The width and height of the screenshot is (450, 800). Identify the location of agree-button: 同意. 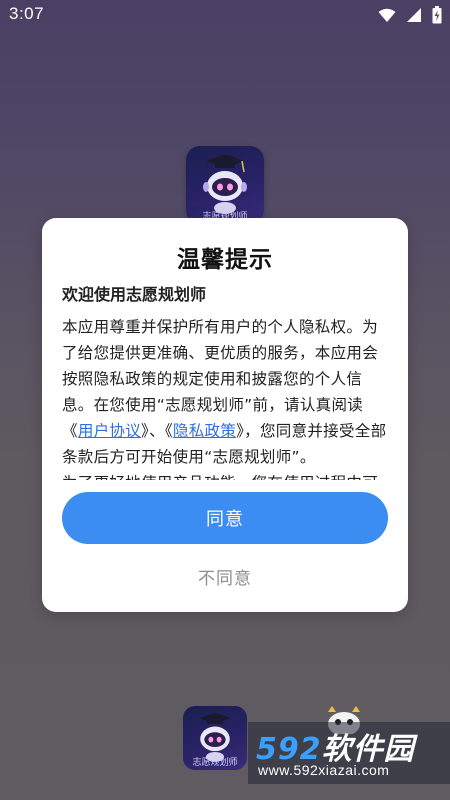
(225, 518).